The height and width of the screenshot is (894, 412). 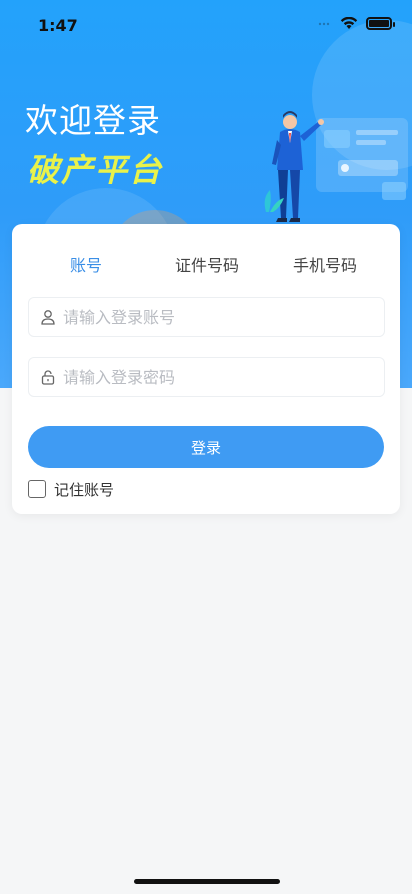 What do you see at coordinates (84, 489) in the screenshot?
I see `remember-label: 记住账号` at bounding box center [84, 489].